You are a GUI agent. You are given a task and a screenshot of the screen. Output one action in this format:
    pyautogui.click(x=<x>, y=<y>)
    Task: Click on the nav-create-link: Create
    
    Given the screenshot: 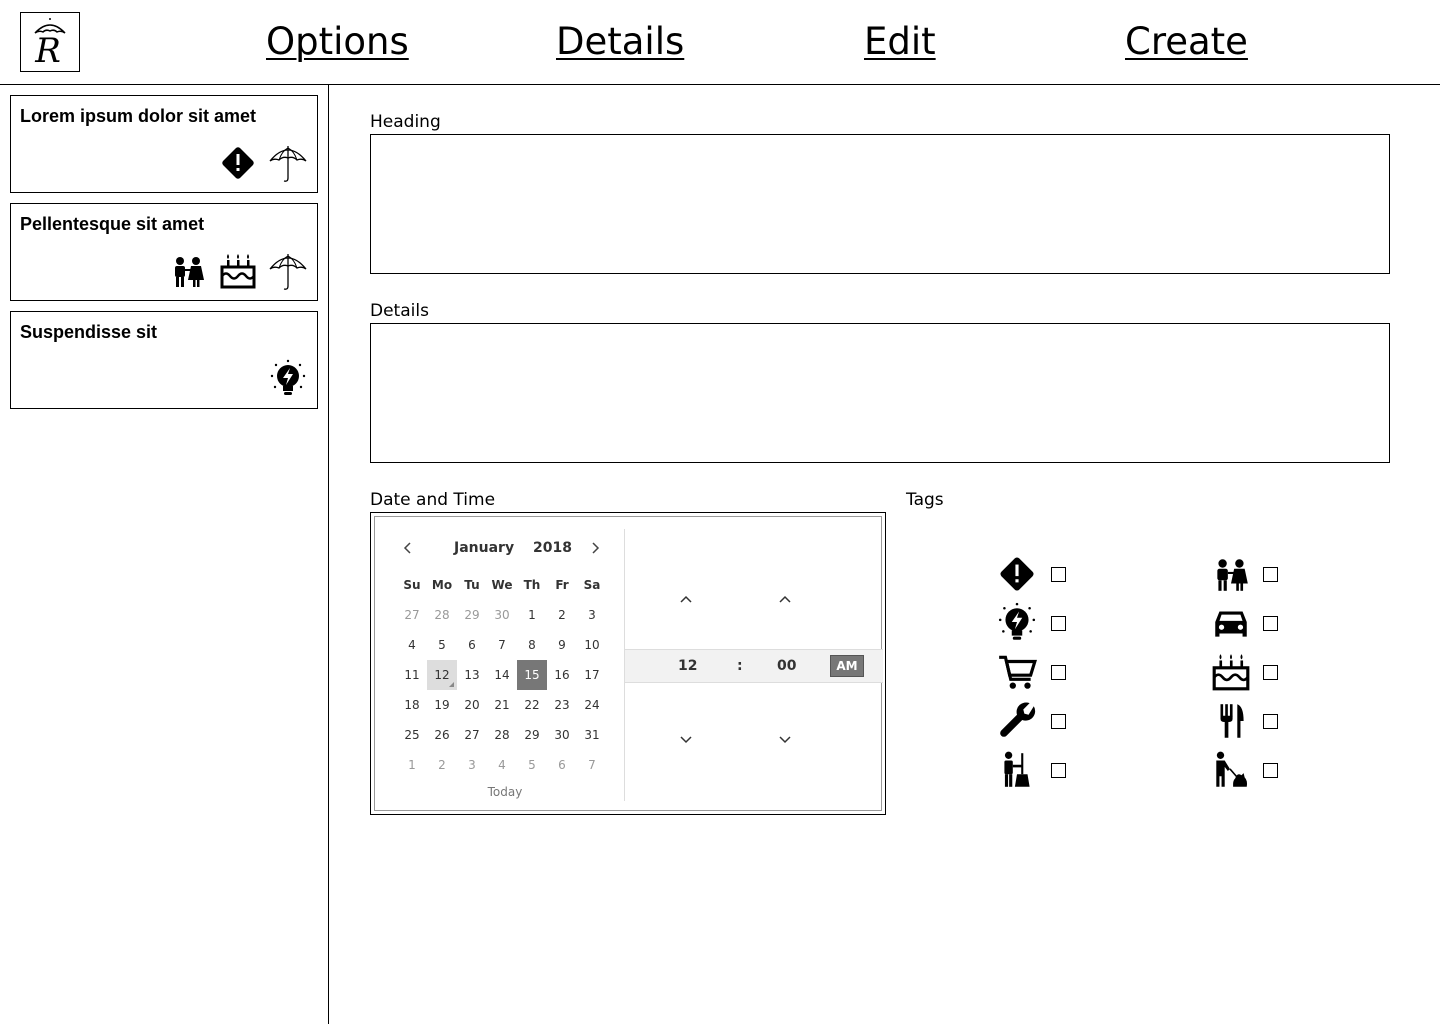 What is the action you would take?
    pyautogui.click(x=1186, y=41)
    